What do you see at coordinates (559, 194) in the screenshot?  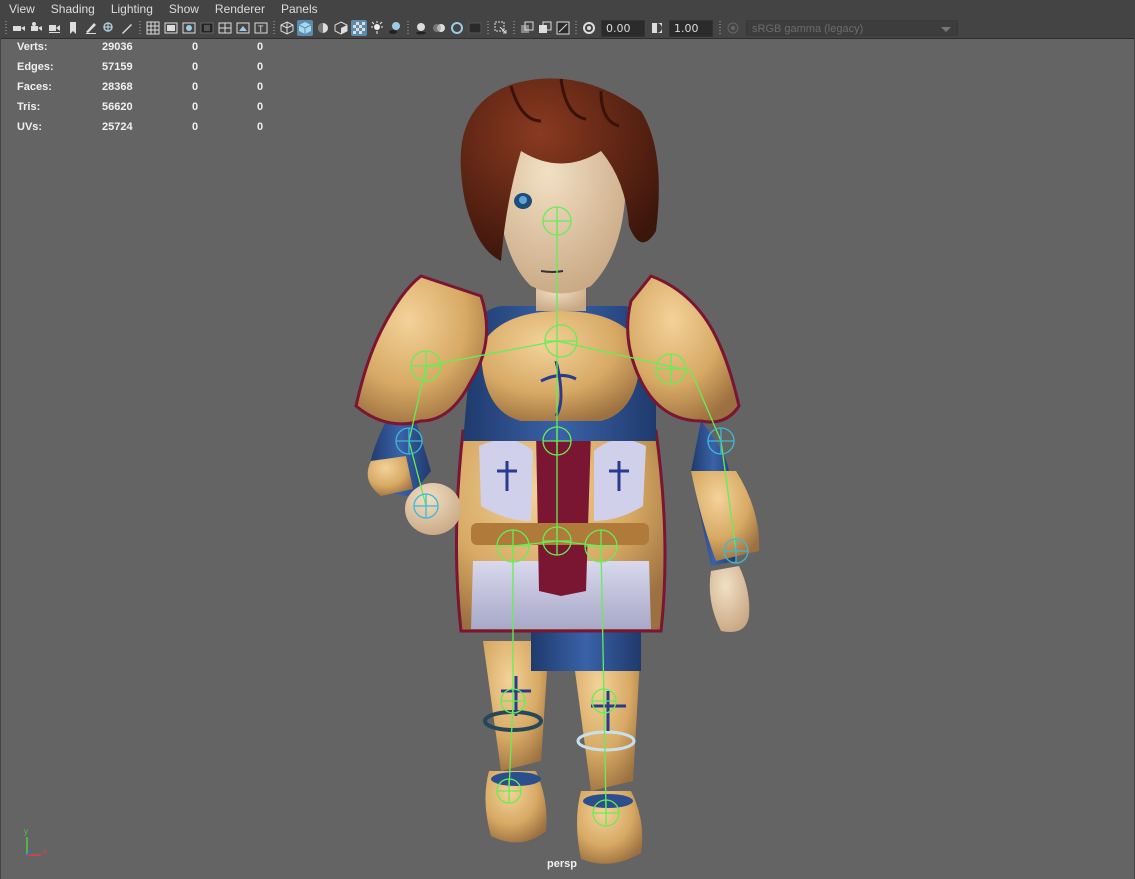 I see `head` at bounding box center [559, 194].